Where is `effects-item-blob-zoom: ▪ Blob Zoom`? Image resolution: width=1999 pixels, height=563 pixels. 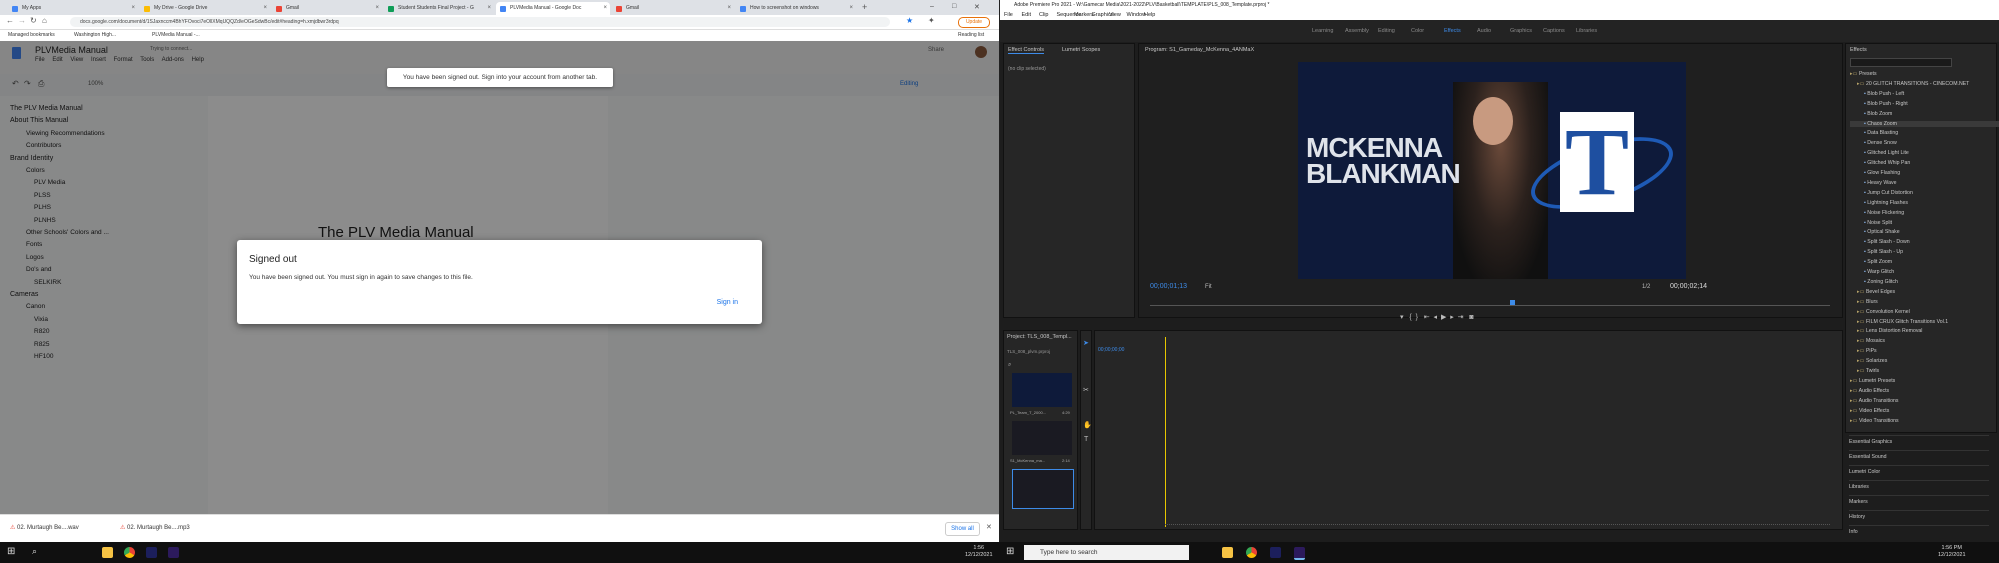
effects-item-blob-zoom: ▪ Blob Zoom is located at coordinates (1871, 114).